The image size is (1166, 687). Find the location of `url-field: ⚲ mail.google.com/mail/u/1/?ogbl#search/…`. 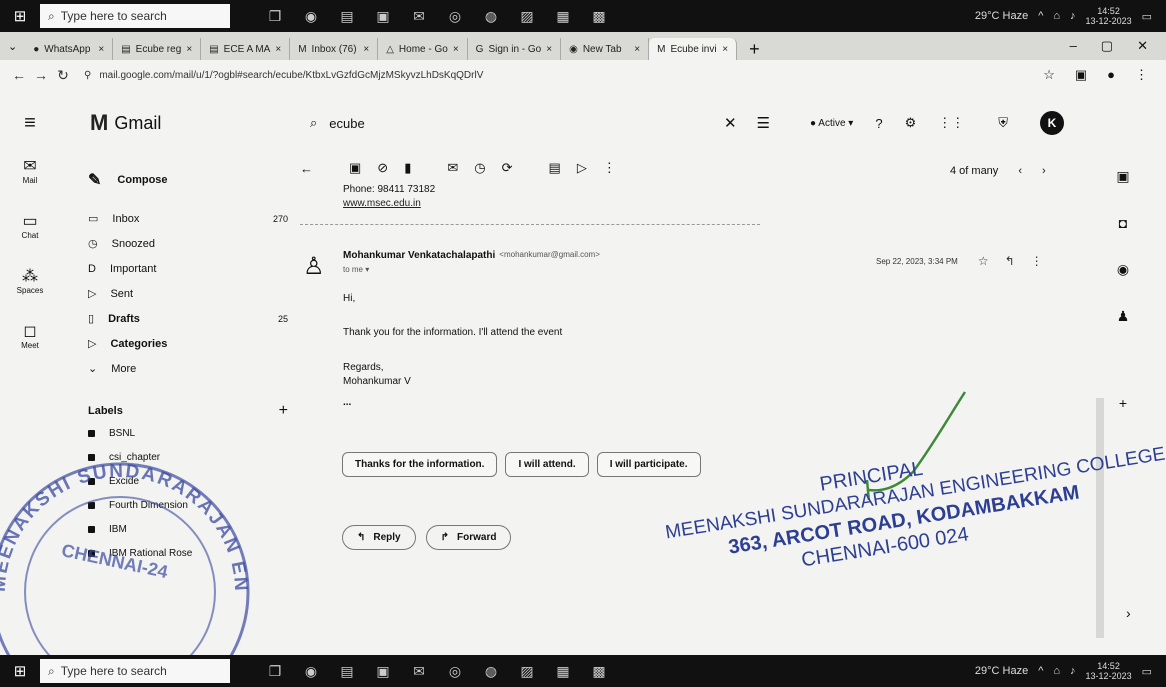

url-field: ⚲ mail.google.com/mail/u/1/?ogbl#search/… is located at coordinates (514, 75).